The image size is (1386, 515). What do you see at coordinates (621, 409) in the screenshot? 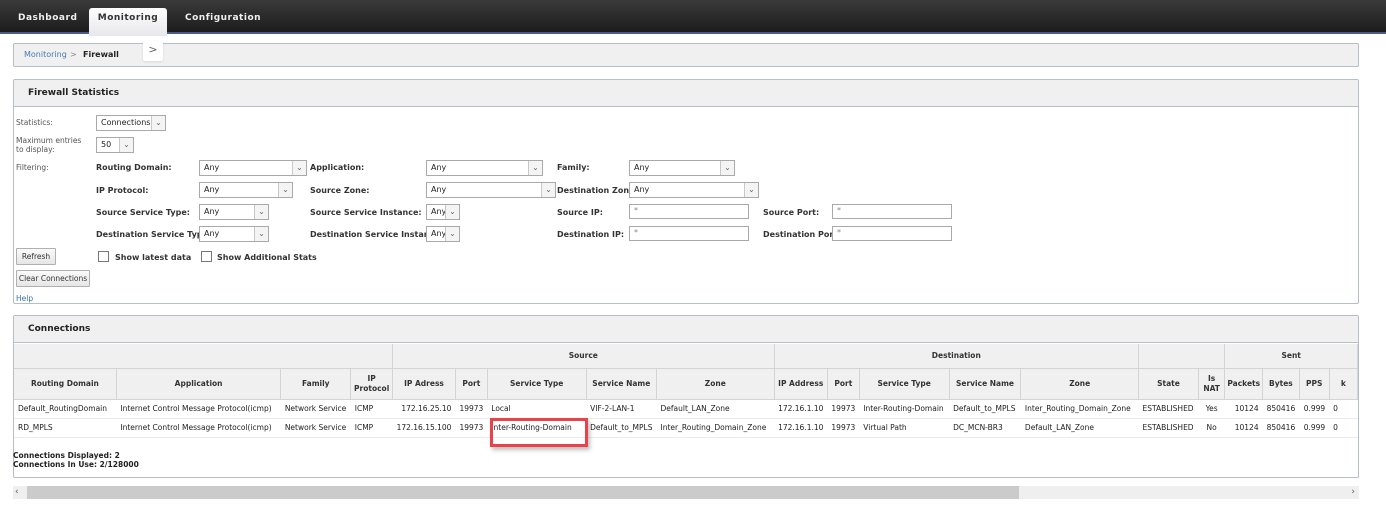
I see `table-cell: VIF-2-LAN-1` at bounding box center [621, 409].